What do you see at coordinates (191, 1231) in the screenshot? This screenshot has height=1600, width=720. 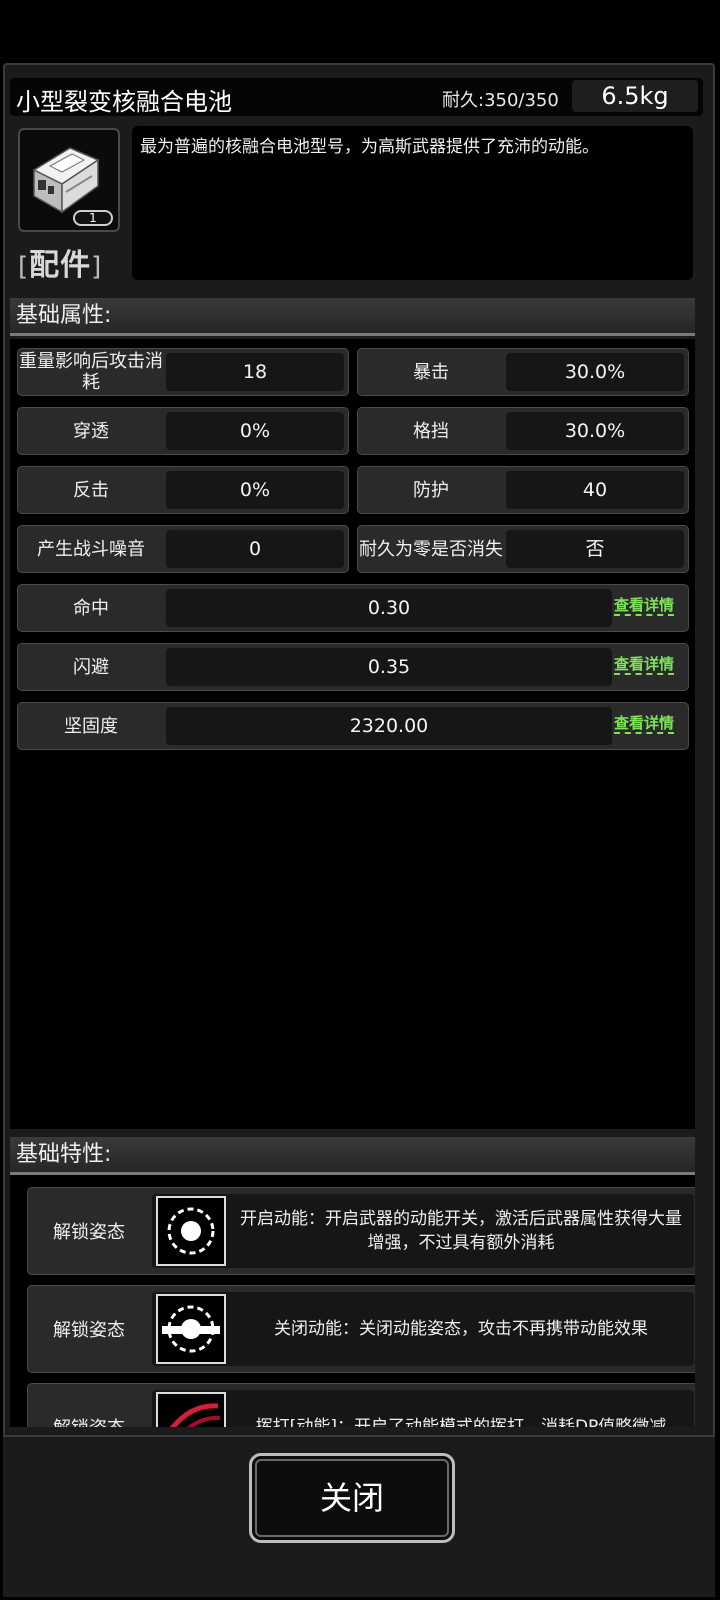 I see `gear-circle-icon` at bounding box center [191, 1231].